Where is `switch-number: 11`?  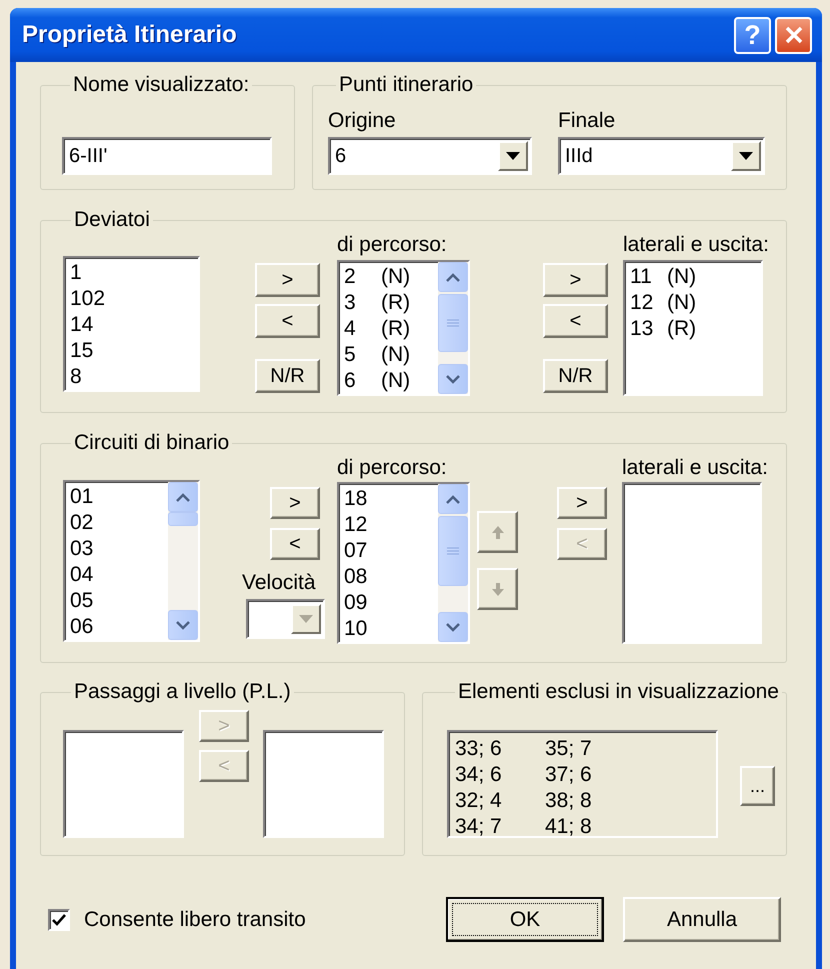 switch-number: 11 is located at coordinates (648, 277).